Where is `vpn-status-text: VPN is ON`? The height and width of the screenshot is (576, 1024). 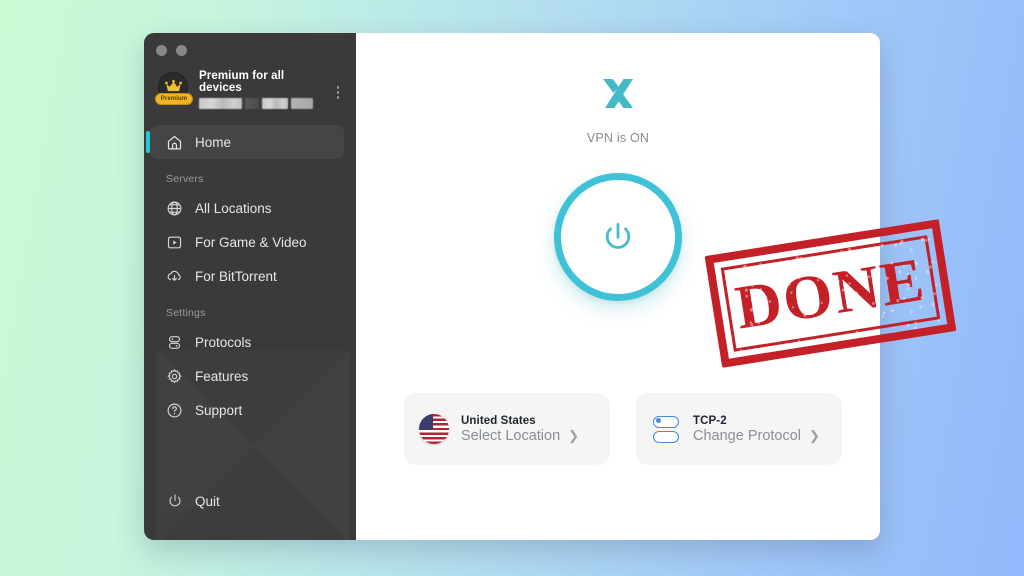
vpn-status-text: VPN is ON is located at coordinates (618, 138).